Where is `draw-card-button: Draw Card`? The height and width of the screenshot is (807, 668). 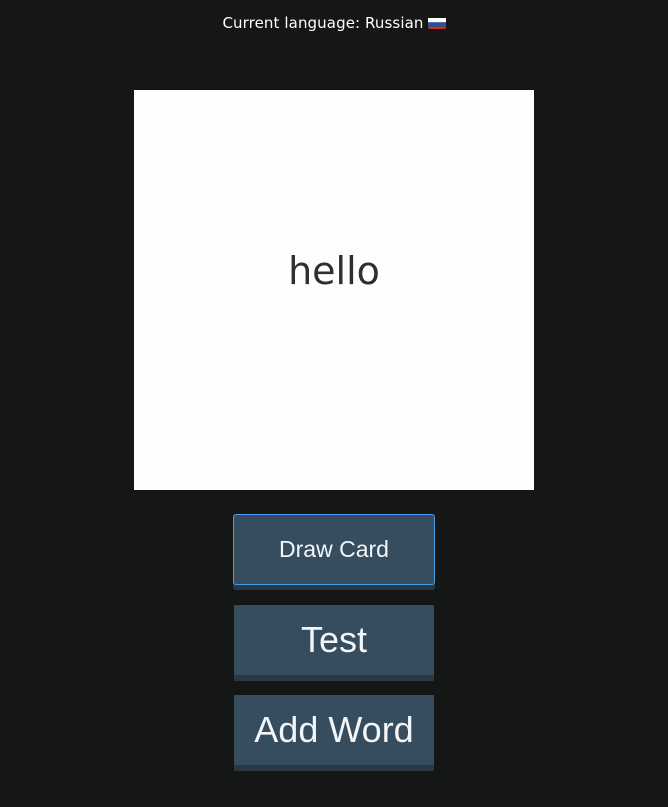 draw-card-button: Draw Card is located at coordinates (334, 549).